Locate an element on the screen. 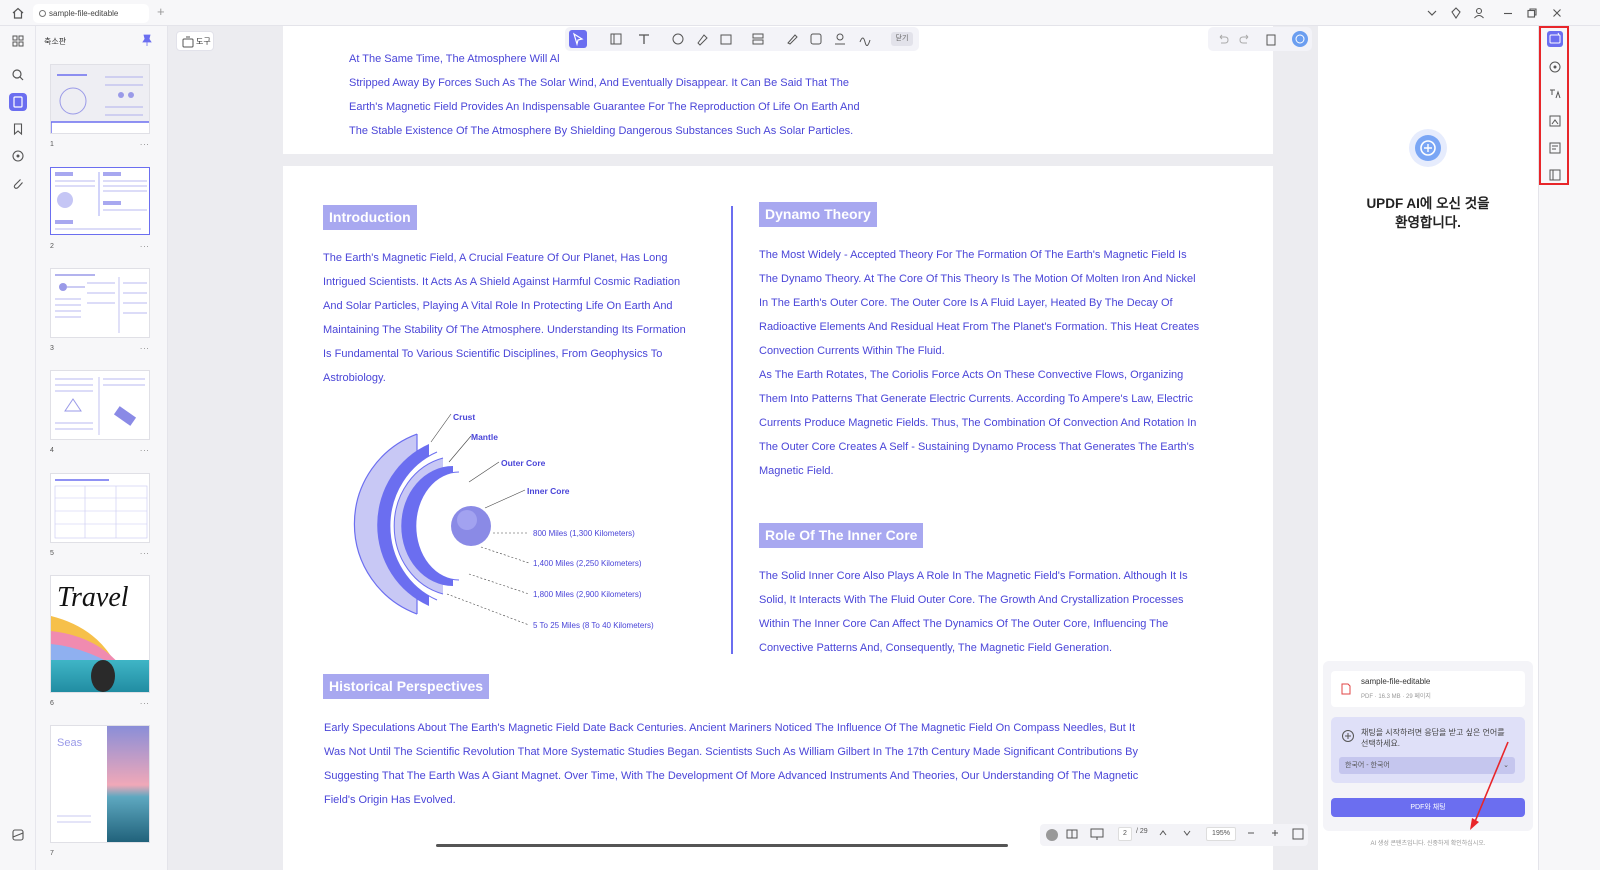  tools-button: 도구 is located at coordinates (195, 41).